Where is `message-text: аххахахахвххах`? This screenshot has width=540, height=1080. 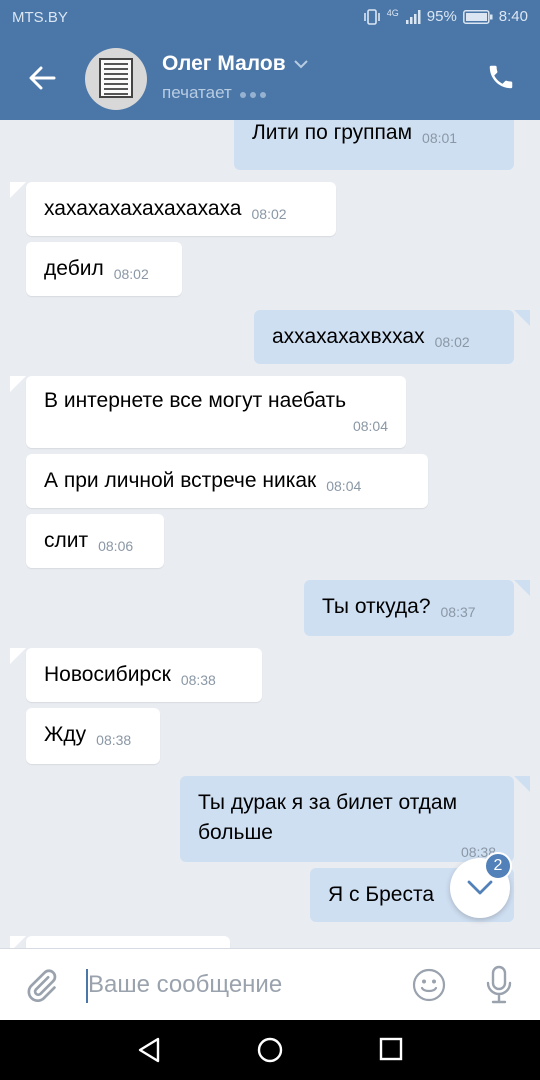
message-text: аххахахахвххах is located at coordinates (348, 336).